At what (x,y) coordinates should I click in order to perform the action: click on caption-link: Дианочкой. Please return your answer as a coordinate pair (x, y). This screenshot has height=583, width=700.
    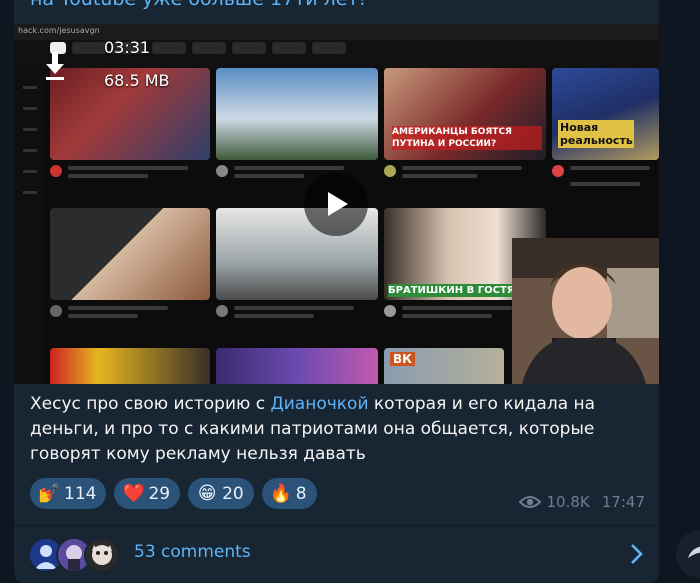
    Looking at the image, I should click on (319, 404).